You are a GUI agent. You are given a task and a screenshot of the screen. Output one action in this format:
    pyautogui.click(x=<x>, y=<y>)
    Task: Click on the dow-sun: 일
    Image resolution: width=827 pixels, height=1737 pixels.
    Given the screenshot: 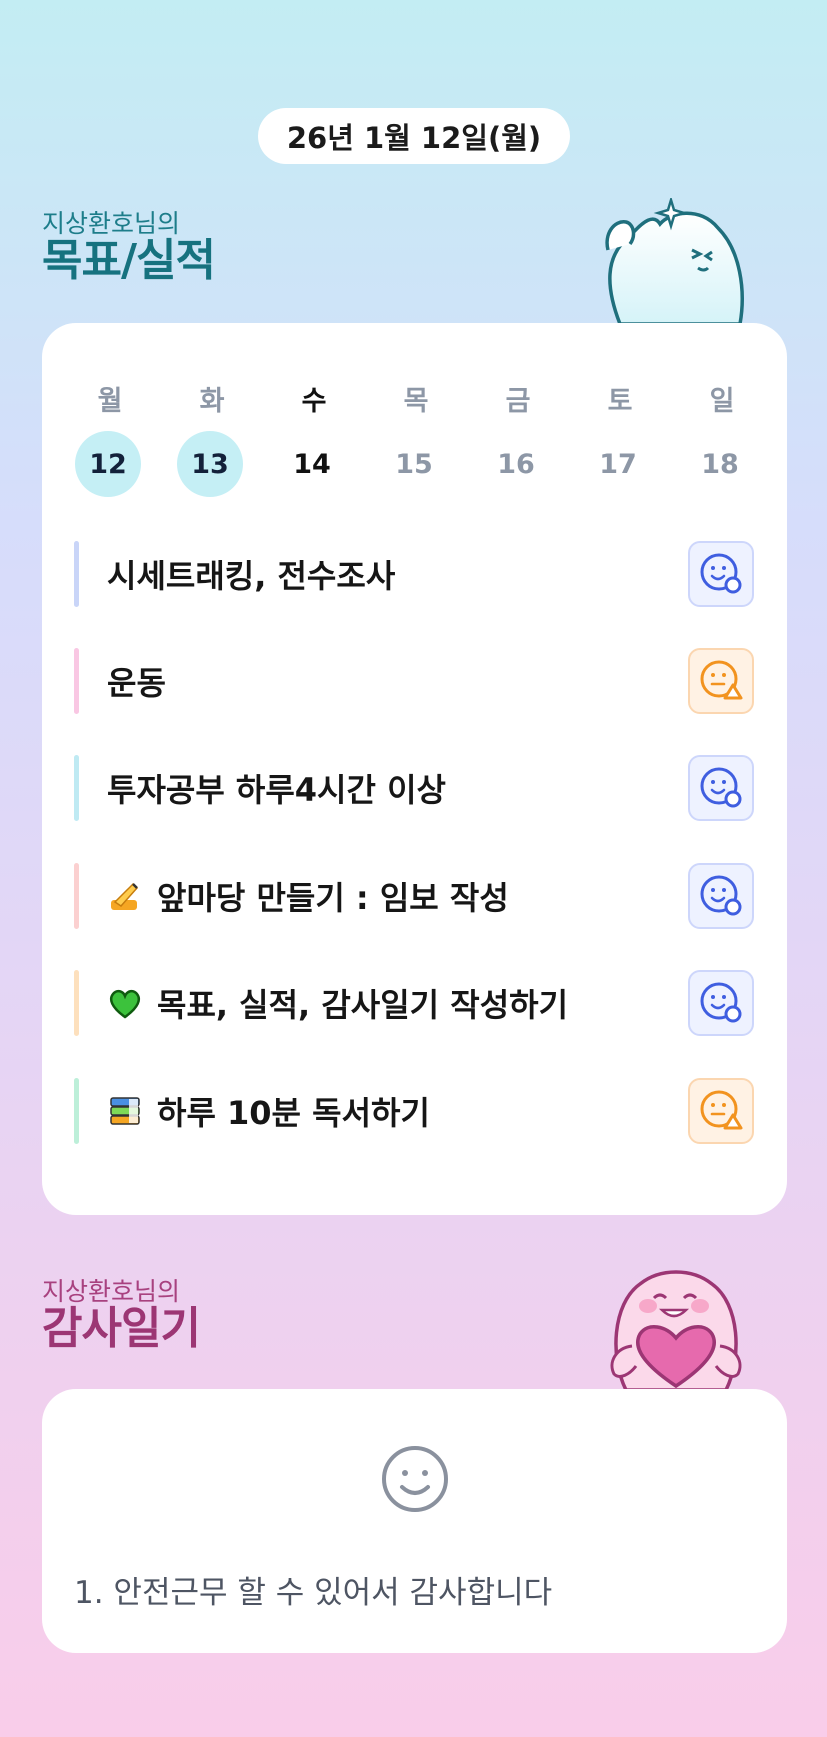 What is the action you would take?
    pyautogui.click(x=722, y=401)
    